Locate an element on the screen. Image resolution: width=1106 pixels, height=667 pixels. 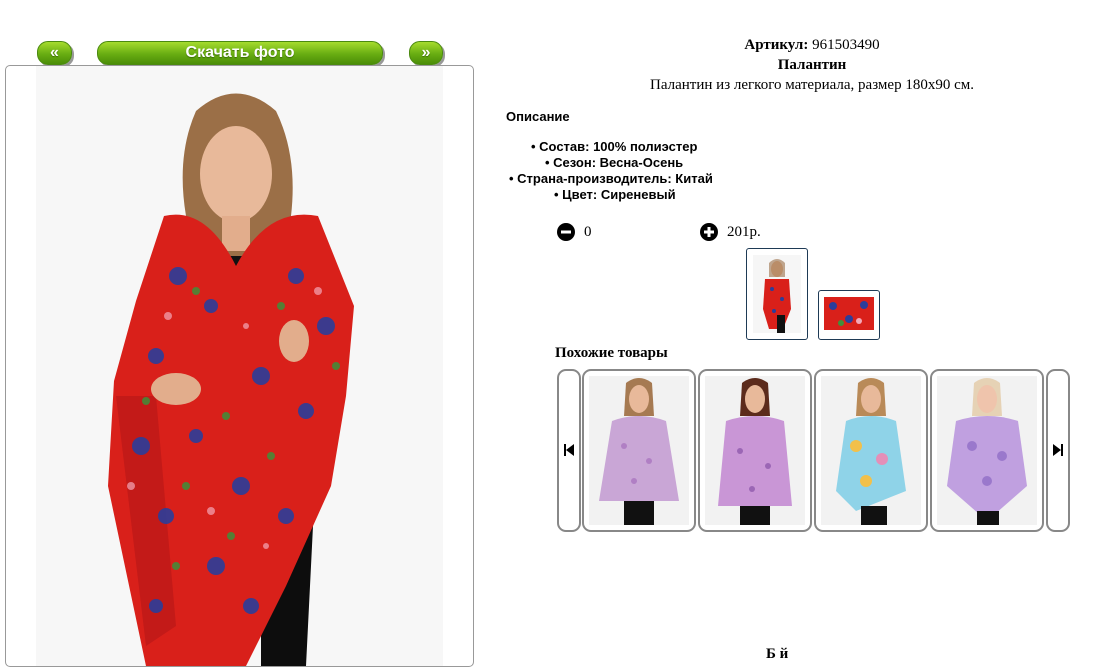
similar-heading: Похожие товары is located at coordinates (611, 353).